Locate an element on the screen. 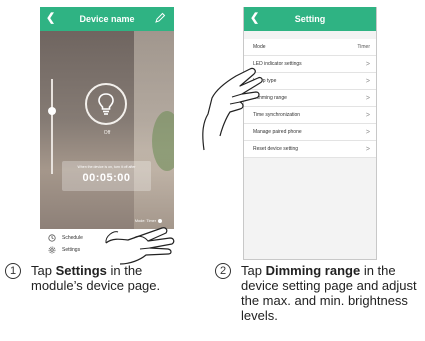  settings-header: ❮ Setting is located at coordinates (310, 19).